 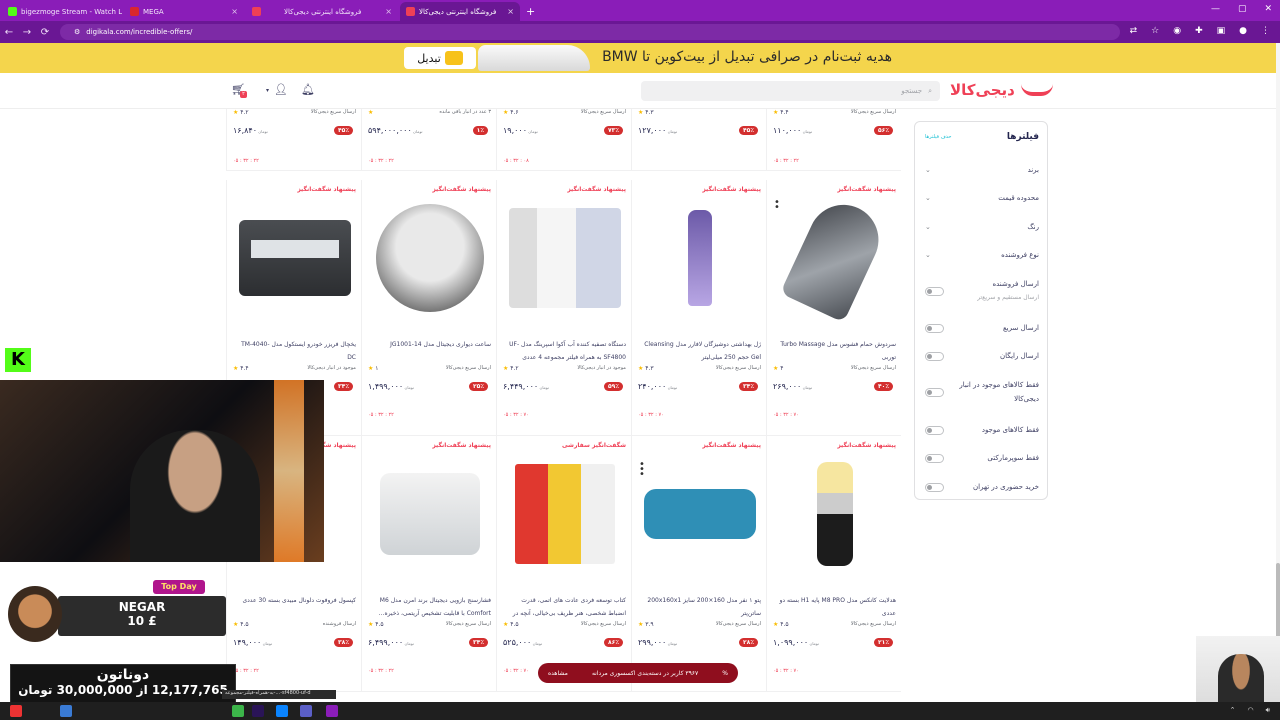 What do you see at coordinates (1134, 31) in the screenshot?
I see `translate-icon: ⇄` at bounding box center [1134, 31].